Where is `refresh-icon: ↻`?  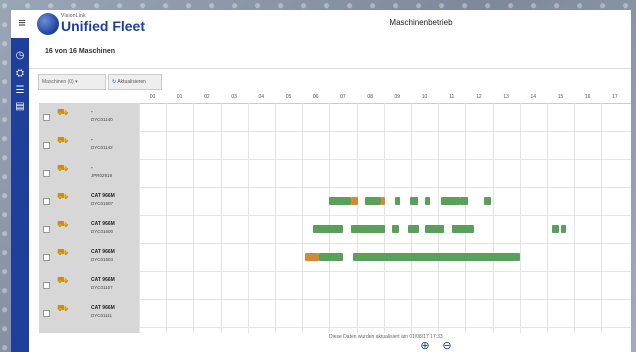
refresh-icon: ↻ is located at coordinates (114, 82).